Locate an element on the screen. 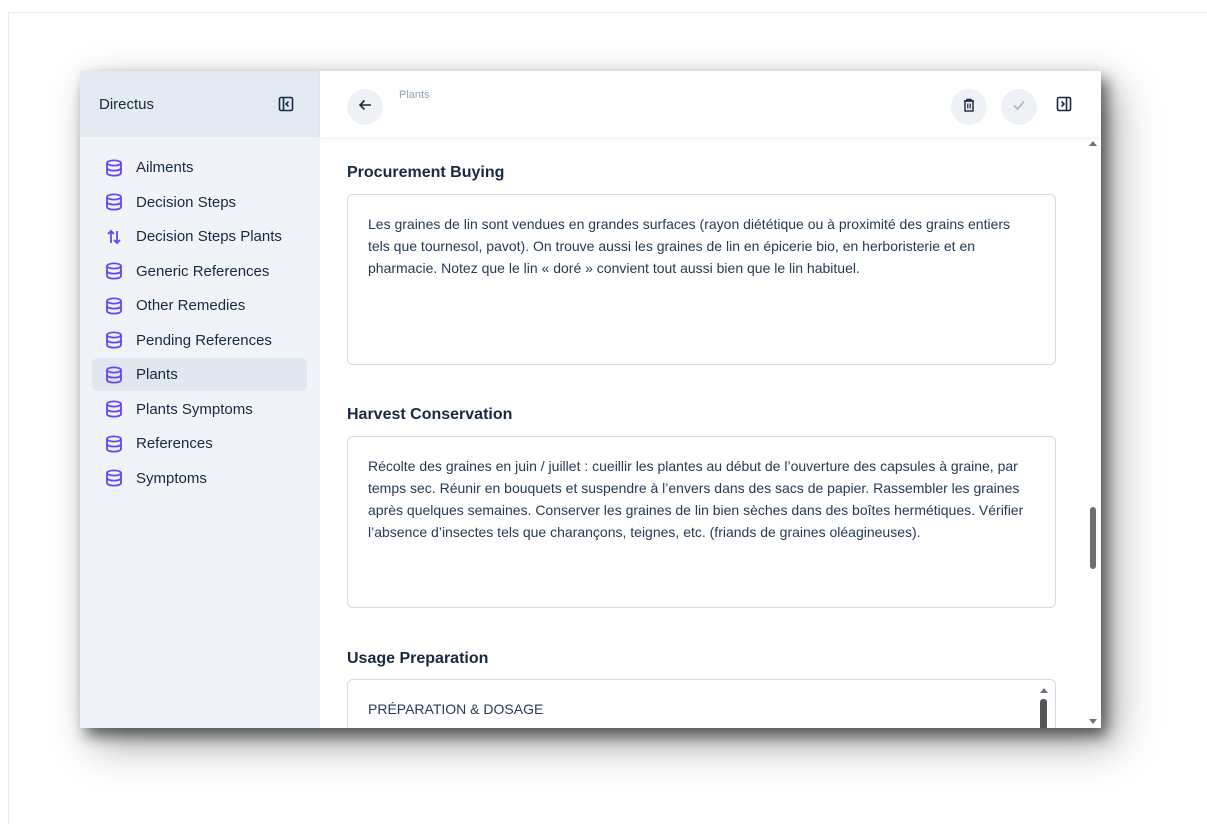 Image resolution: width=1207 pixels, height=824 pixels. sidebar-item-generic-references: Generic References is located at coordinates (199, 271).